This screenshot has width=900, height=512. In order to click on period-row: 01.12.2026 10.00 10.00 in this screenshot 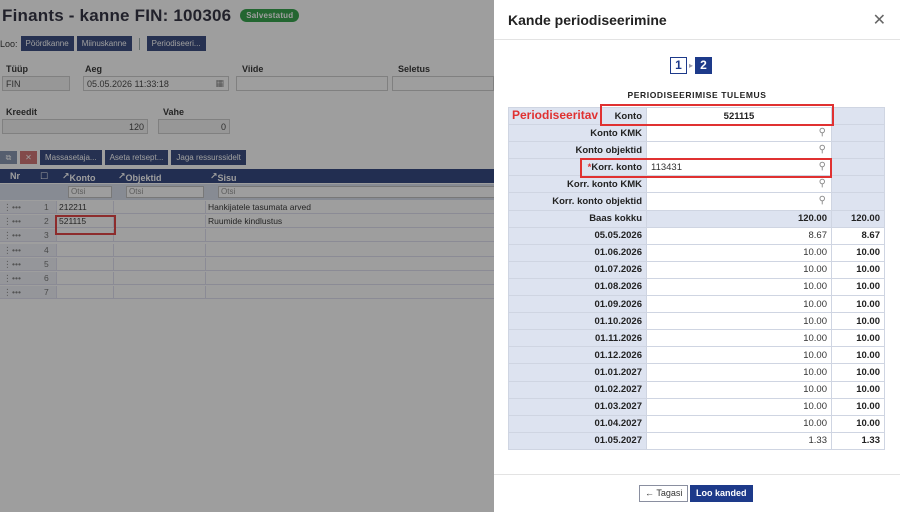, I will do `click(696, 355)`.